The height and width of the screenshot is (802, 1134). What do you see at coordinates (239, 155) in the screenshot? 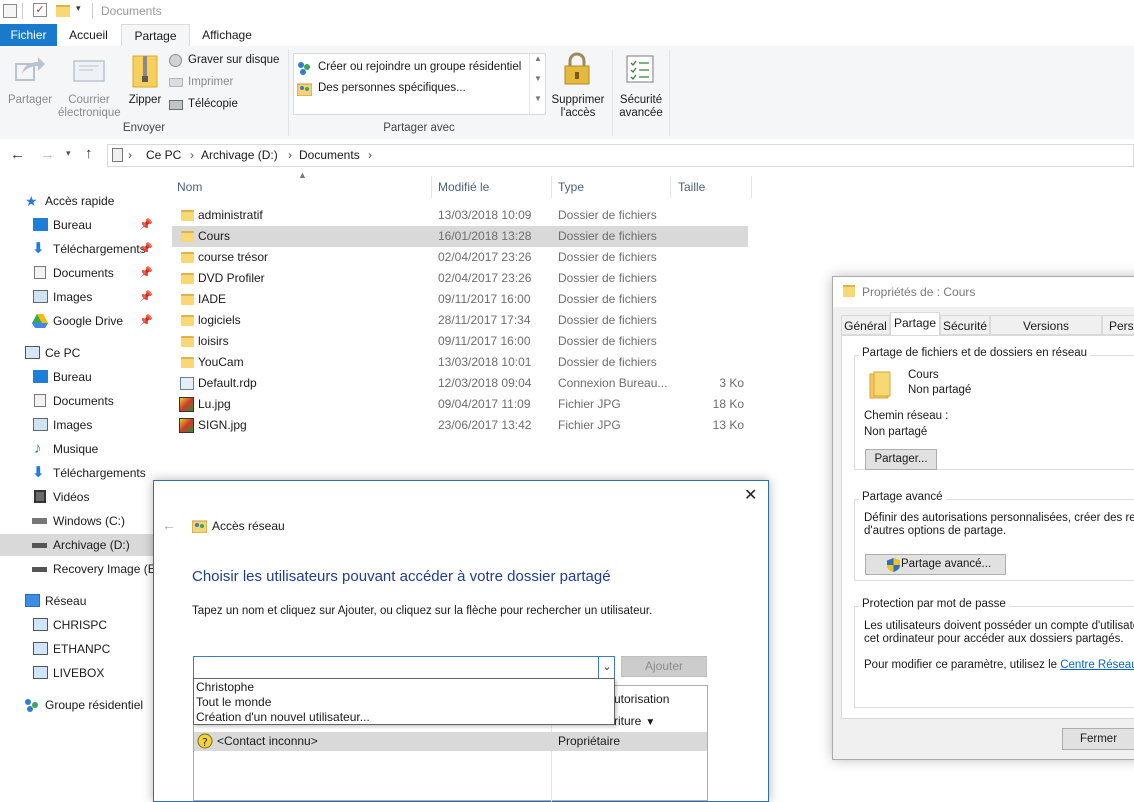
I see `breadcrumb-archivage: Archivage (D:)` at bounding box center [239, 155].